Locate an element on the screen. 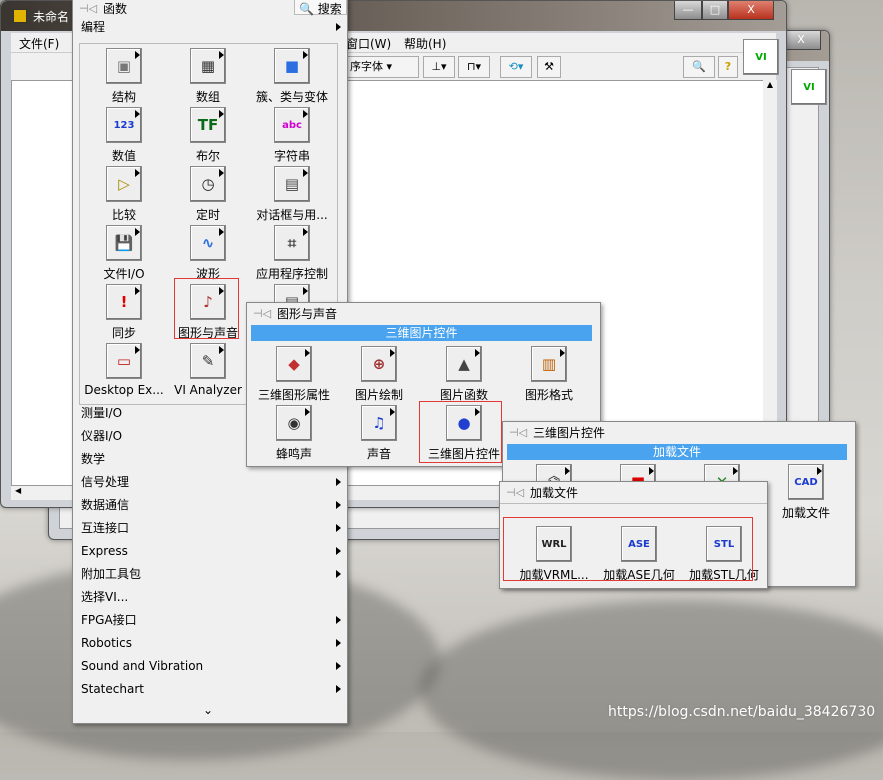  palette-item-15-icon: ▭ is located at coordinates (124, 361).